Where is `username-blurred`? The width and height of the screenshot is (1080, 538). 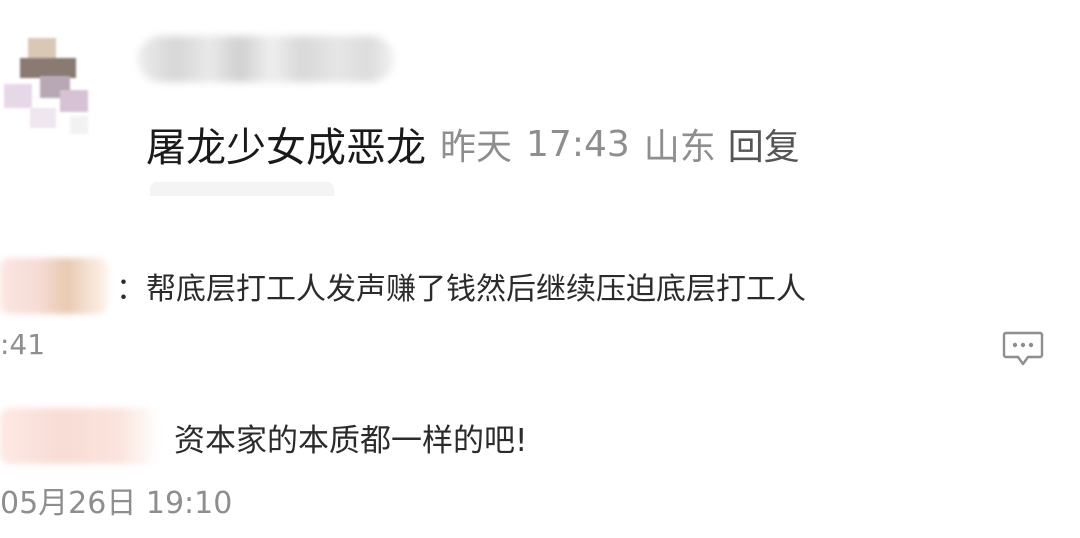
username-blurred is located at coordinates (266, 59).